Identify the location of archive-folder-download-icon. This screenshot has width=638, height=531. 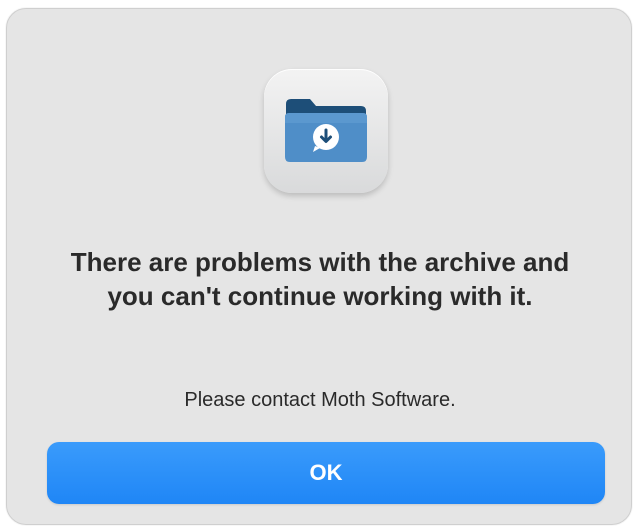
(326, 130).